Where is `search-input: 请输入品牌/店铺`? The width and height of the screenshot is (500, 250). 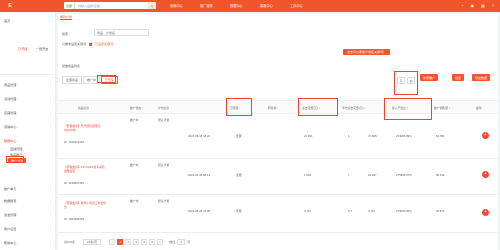 search-input: 请输入品牌/店铺 is located at coordinates (87, 6).